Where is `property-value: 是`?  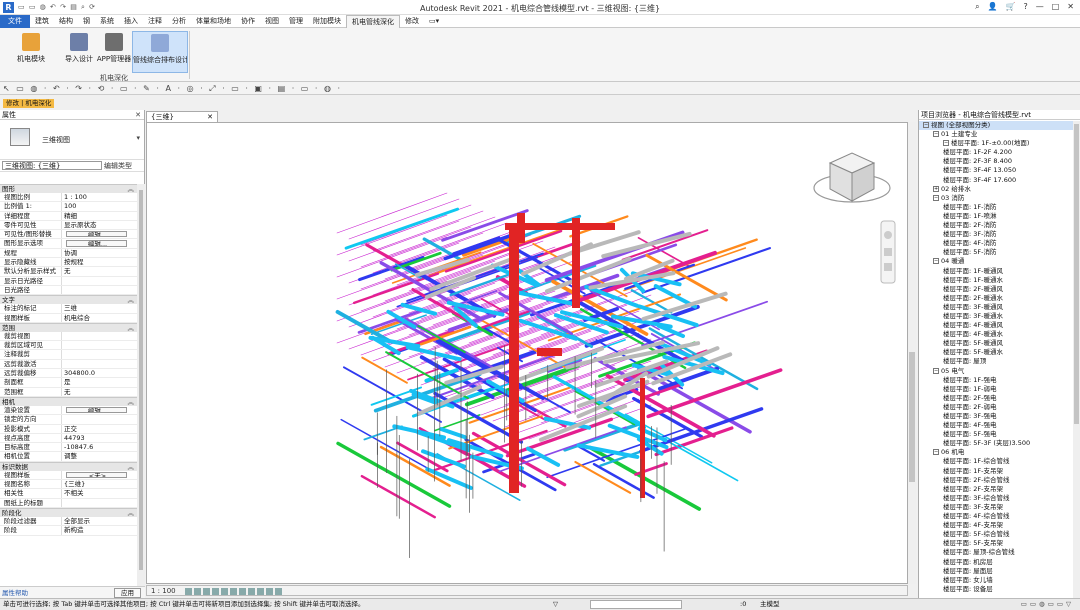
property-value: 是 is located at coordinates (99, 382).